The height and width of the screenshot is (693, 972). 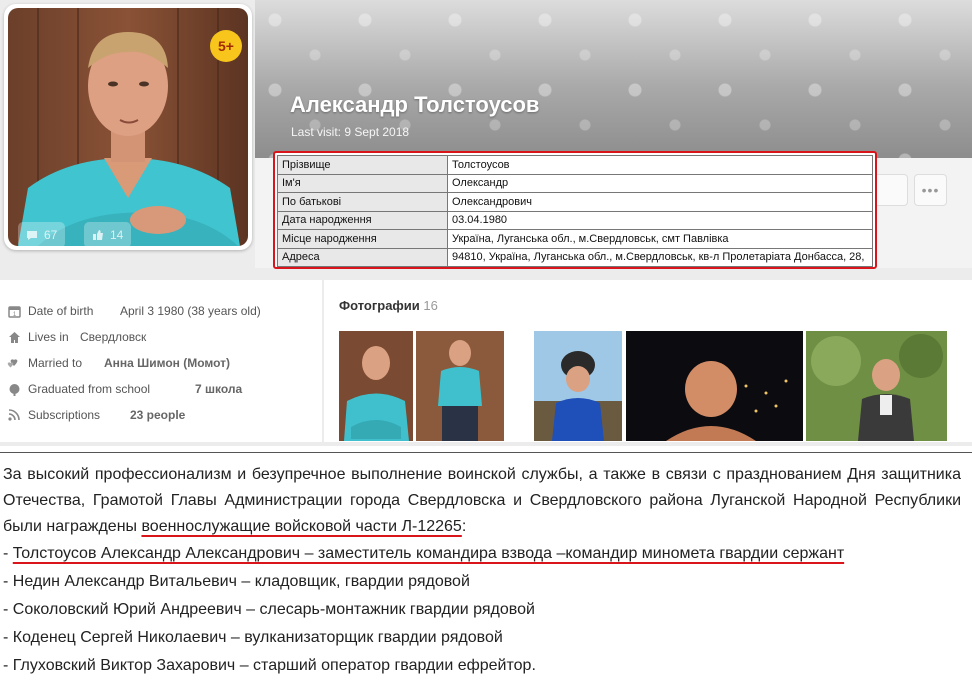 What do you see at coordinates (362, 220) in the screenshot?
I see `table-key: Дата народження` at bounding box center [362, 220].